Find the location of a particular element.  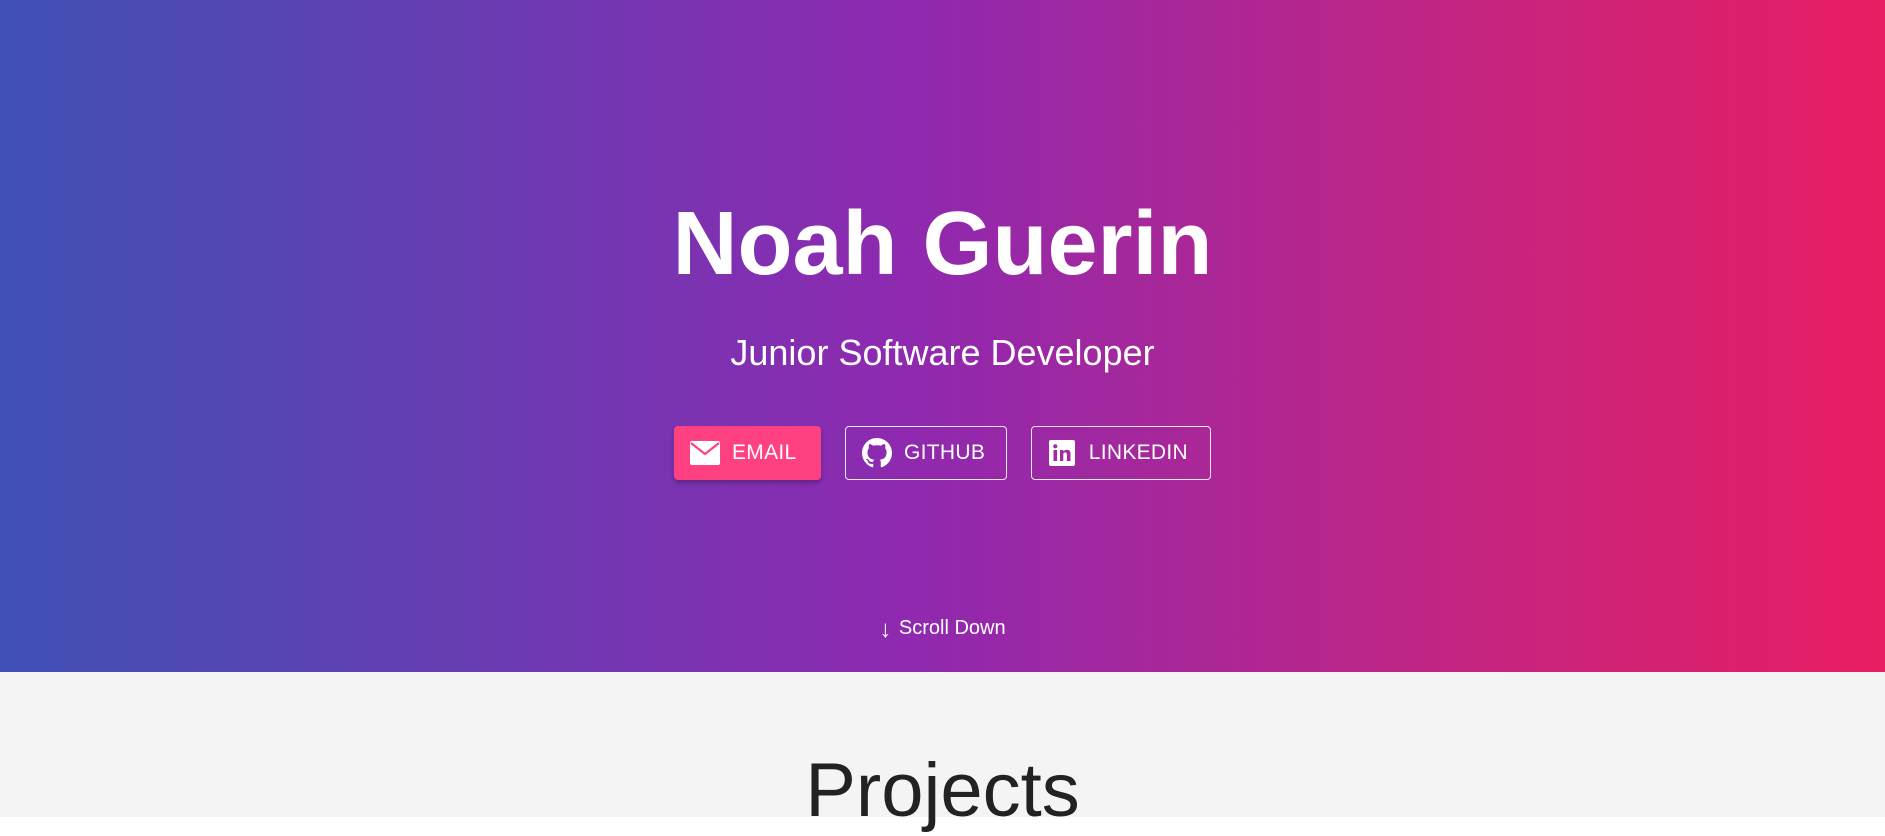

linkedin-icon is located at coordinates (1062, 453).